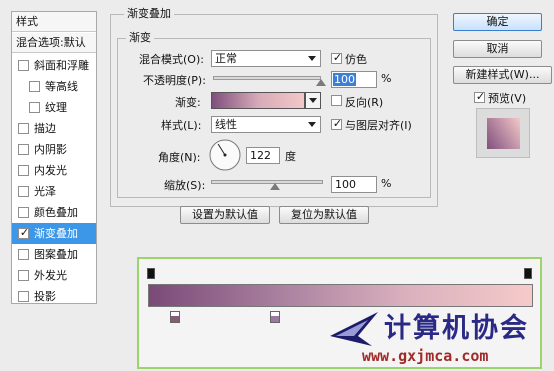 The width and height of the screenshot is (554, 371). Describe the element at coordinates (23, 191) in the screenshot. I see `satin-checkbox` at that location.